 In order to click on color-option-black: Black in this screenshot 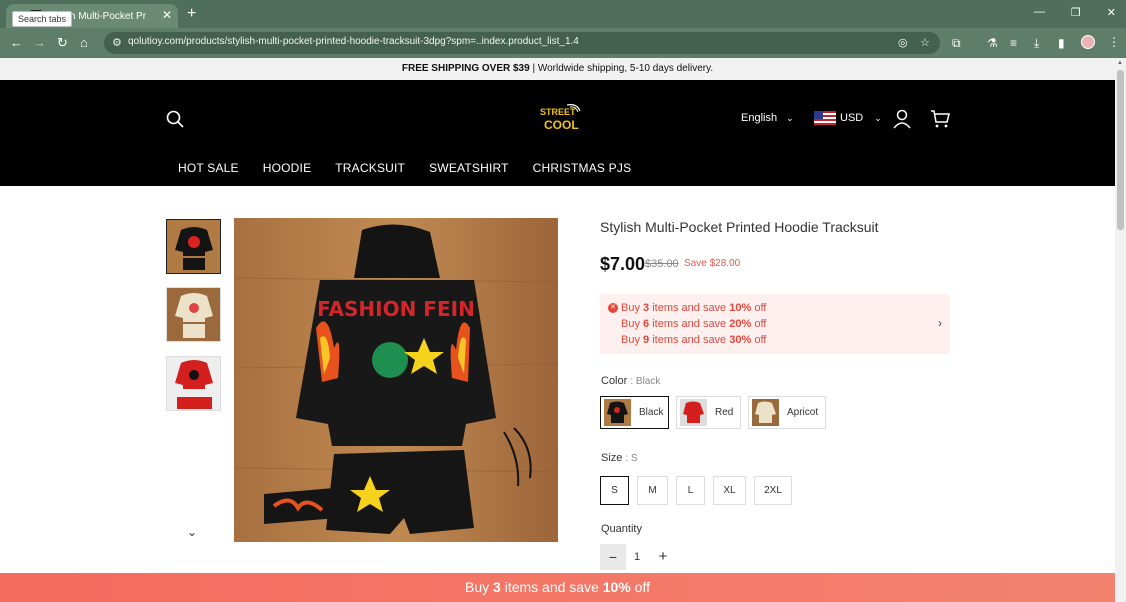, I will do `click(634, 412)`.